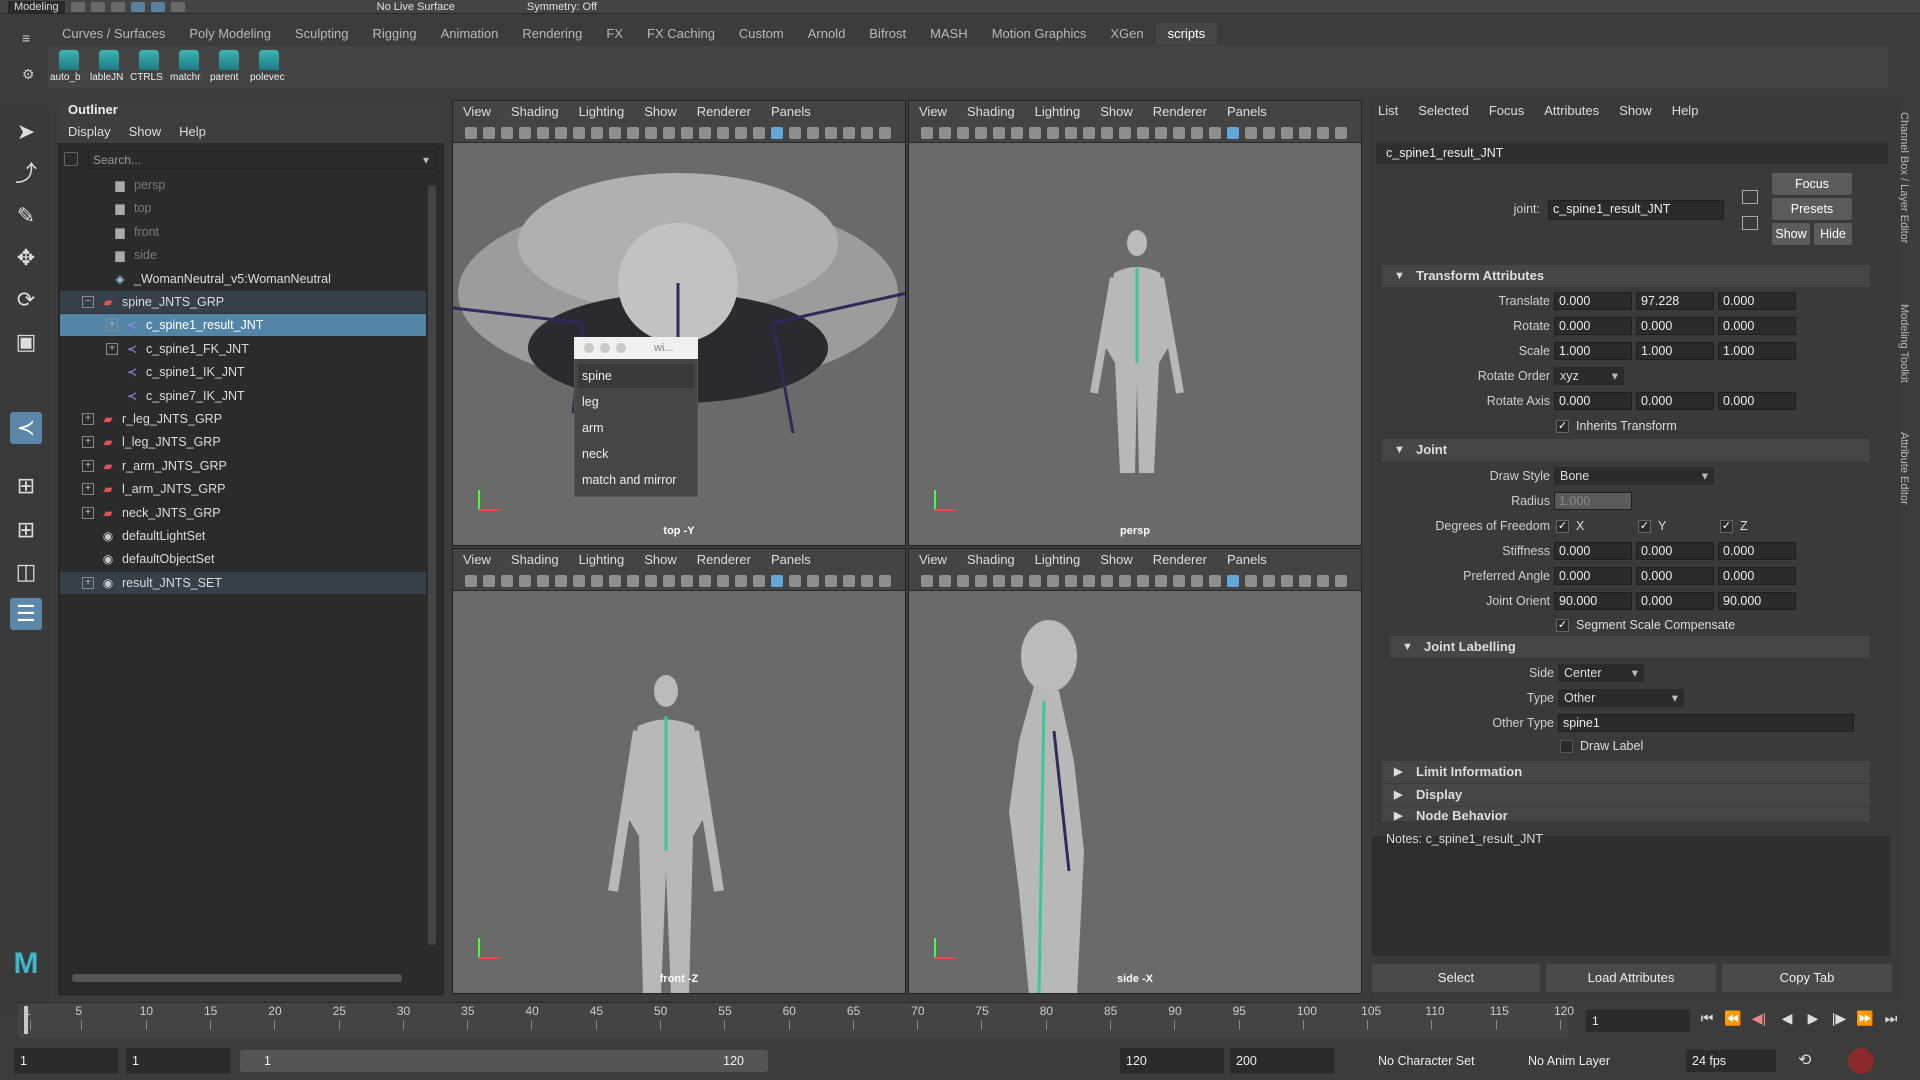 Image resolution: width=1920 pixels, height=1080 pixels. I want to click on ae-menu-selected: Selected, so click(1443, 111).